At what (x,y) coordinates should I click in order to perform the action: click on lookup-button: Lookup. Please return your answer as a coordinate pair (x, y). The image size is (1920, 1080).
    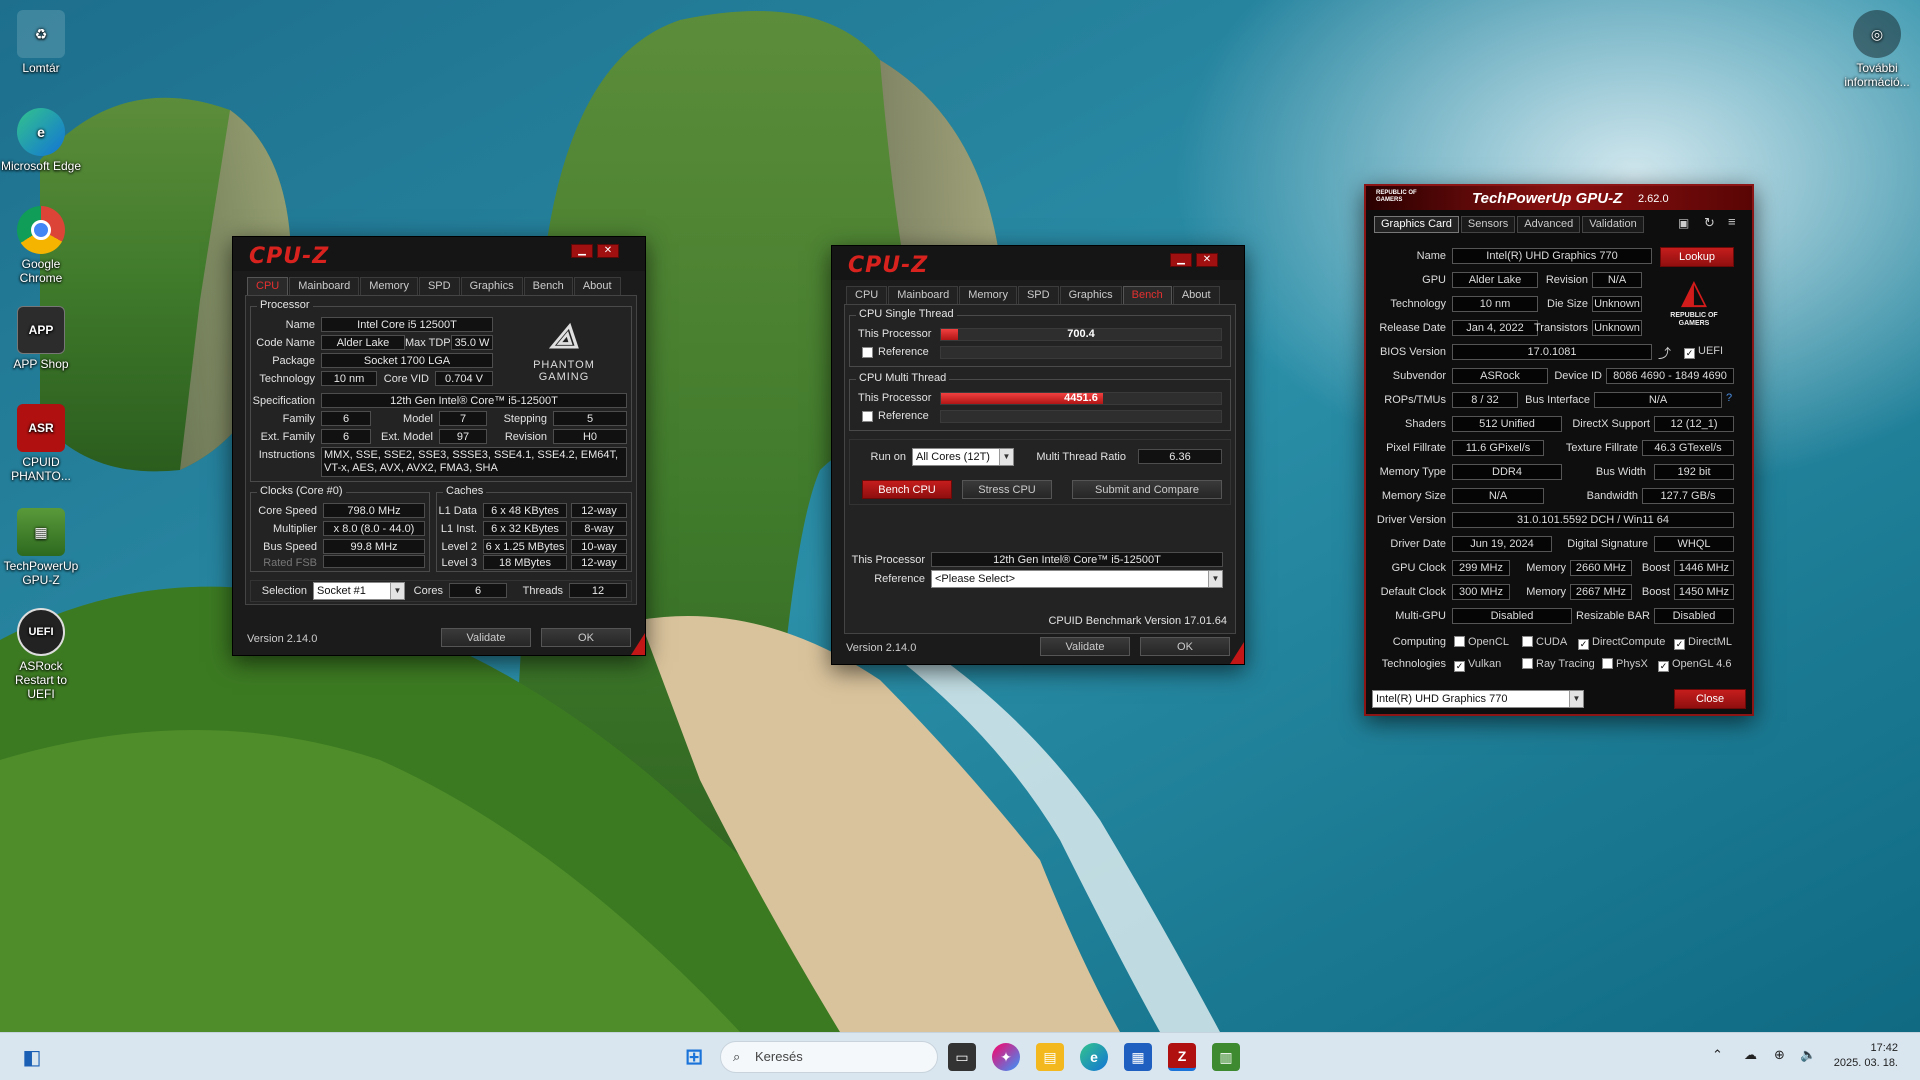
    Looking at the image, I should click on (1697, 257).